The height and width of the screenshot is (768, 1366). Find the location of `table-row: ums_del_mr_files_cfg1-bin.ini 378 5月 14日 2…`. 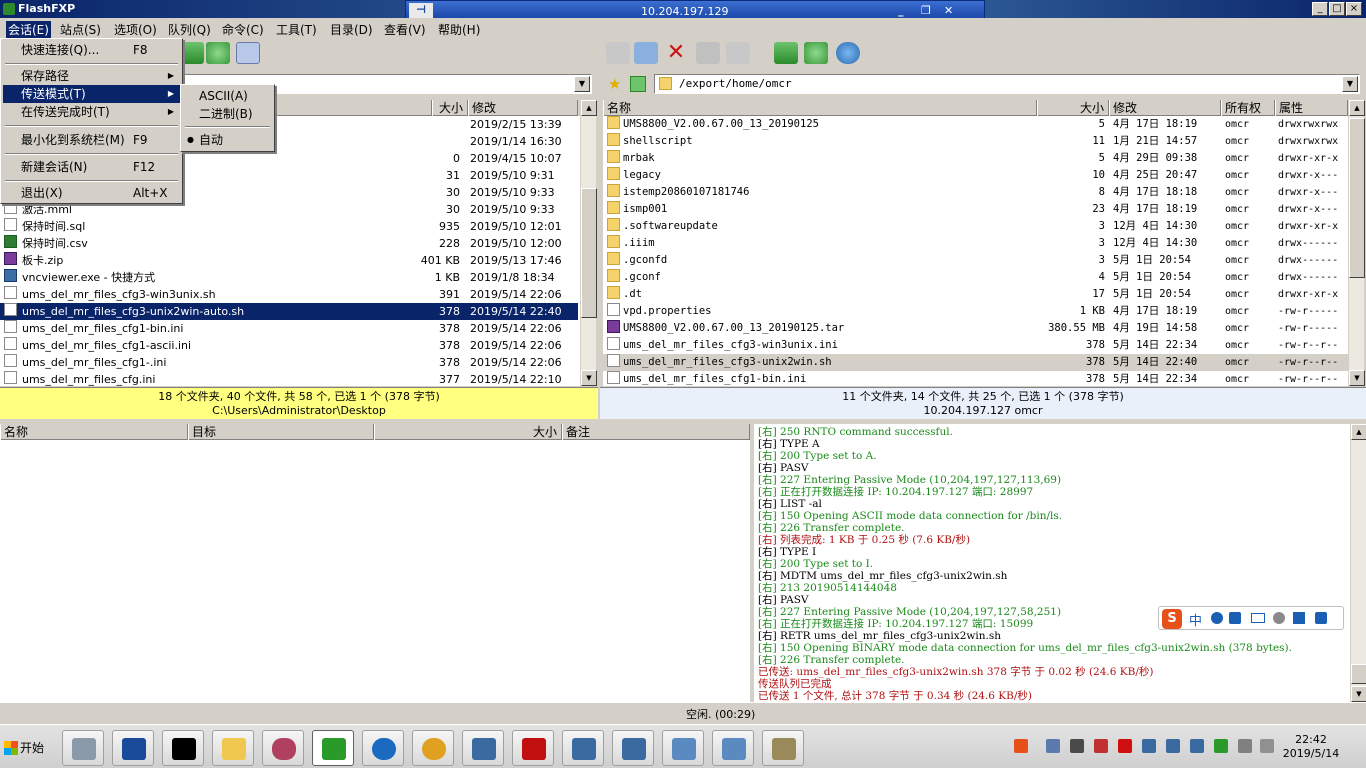

table-row: ums_del_mr_files_cfg1-bin.ini 378 5月 14日 2… is located at coordinates (975, 378).